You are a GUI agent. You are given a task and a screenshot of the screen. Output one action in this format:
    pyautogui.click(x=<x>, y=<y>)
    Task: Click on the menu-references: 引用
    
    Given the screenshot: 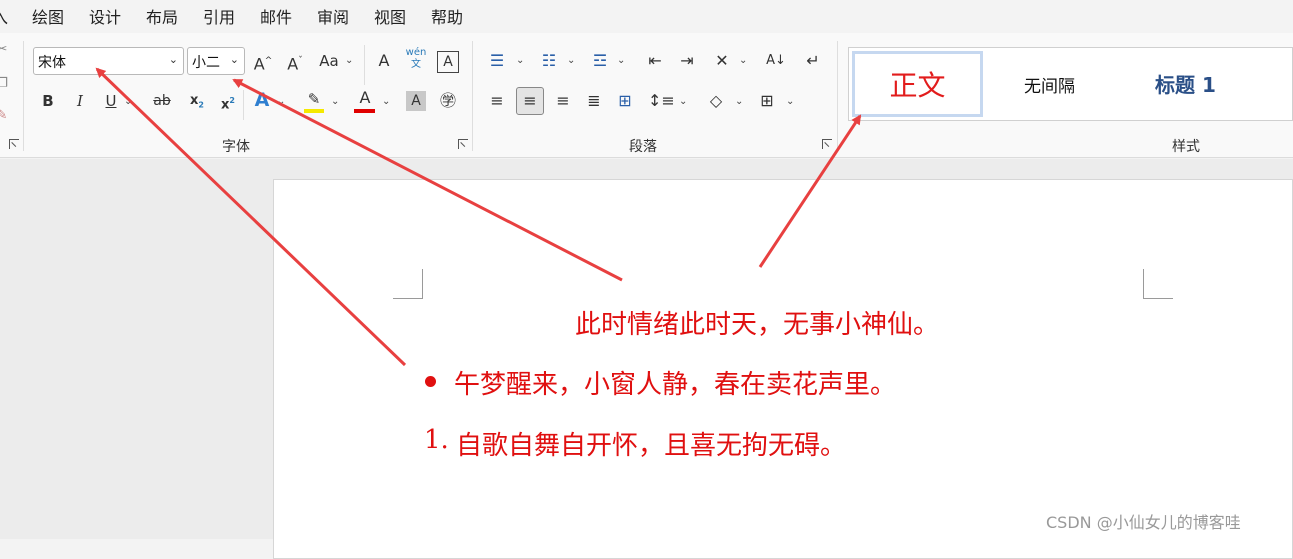 What is the action you would take?
    pyautogui.click(x=219, y=16)
    